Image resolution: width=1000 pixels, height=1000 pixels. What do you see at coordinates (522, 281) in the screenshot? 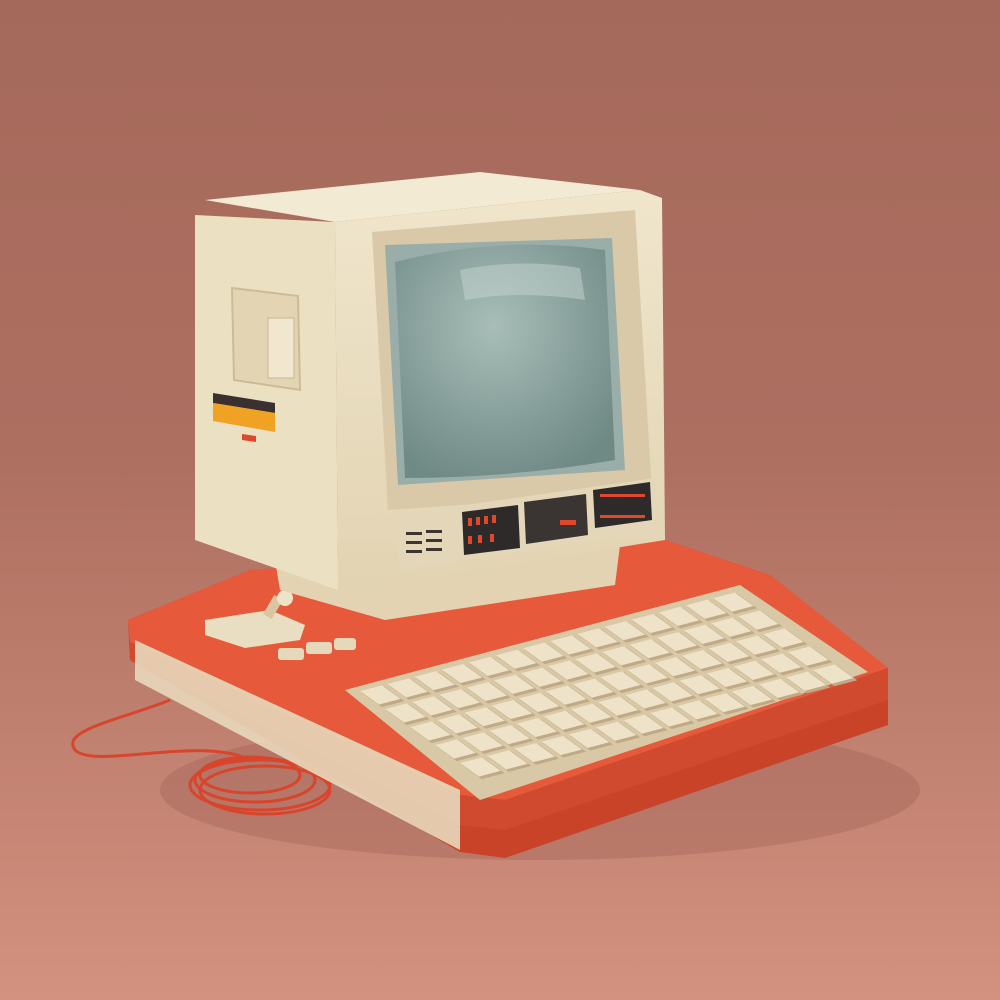
I see `screen-reflection` at bounding box center [522, 281].